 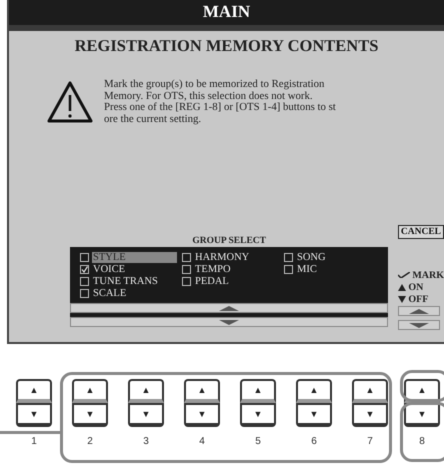 What do you see at coordinates (212, 269) in the screenshot?
I see `group-option: TEMPO` at bounding box center [212, 269].